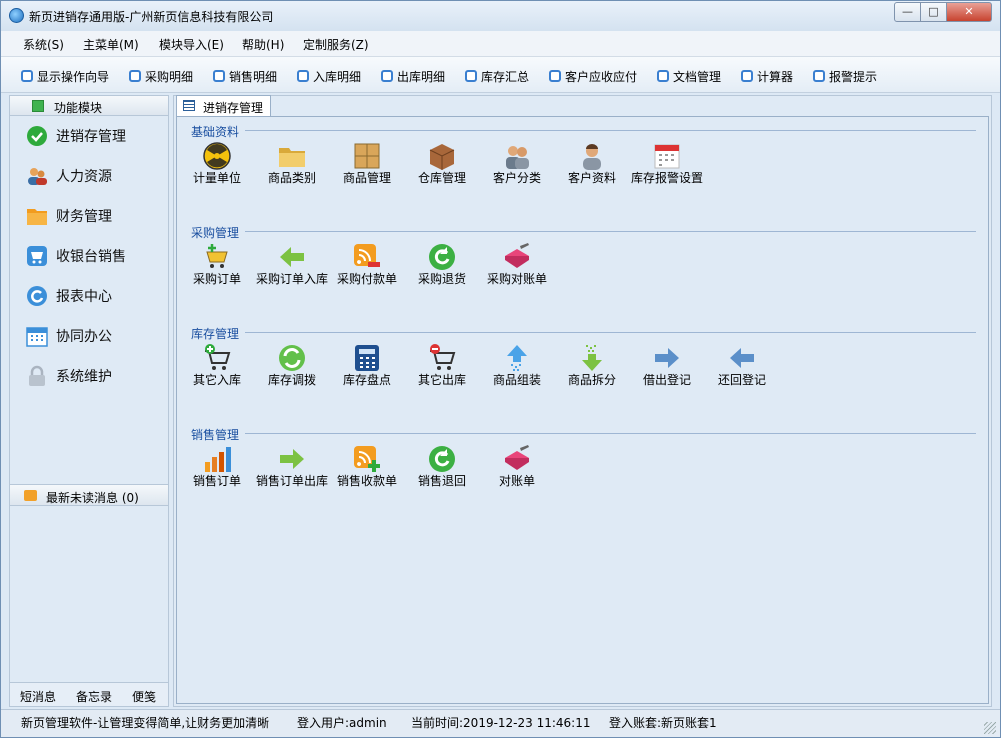  I want to click on toolbar-label: 出库明细, so click(421, 76).